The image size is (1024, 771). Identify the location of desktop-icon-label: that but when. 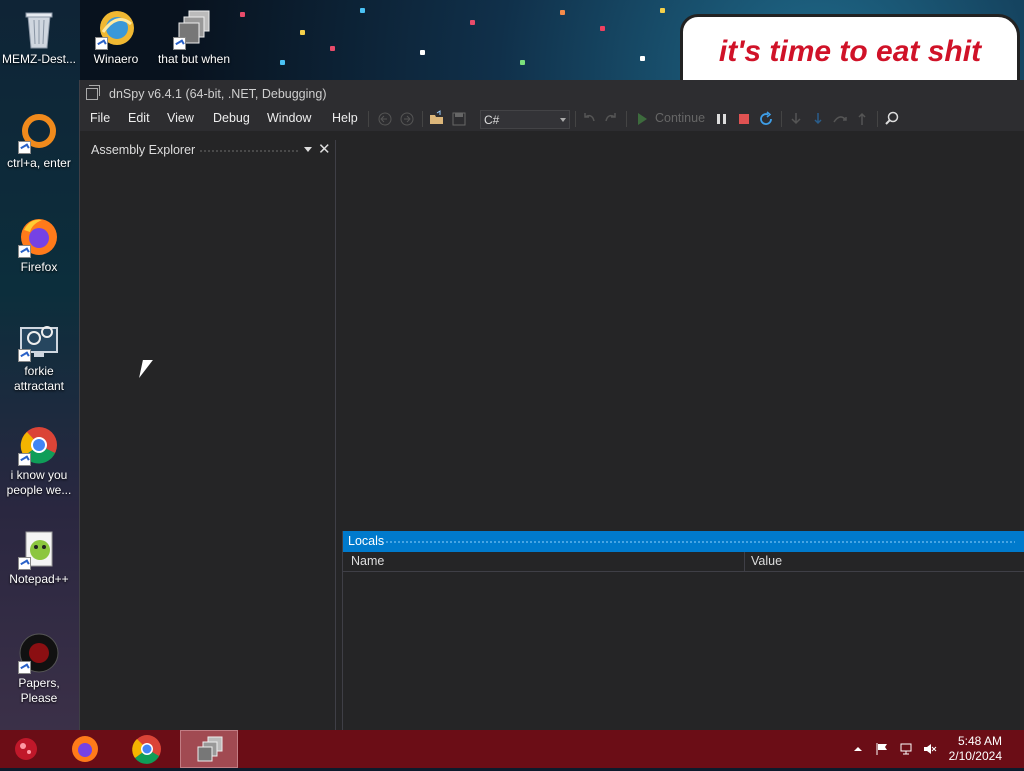
(194, 59).